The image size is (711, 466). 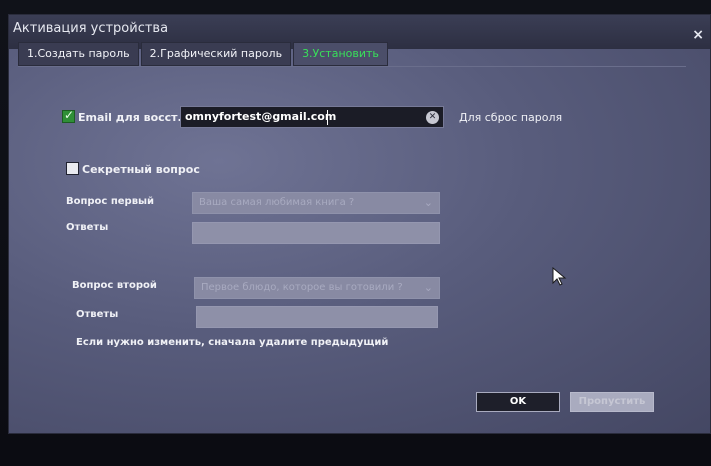 I want to click on secret-question-label: Секретный вопрос, so click(x=141, y=169).